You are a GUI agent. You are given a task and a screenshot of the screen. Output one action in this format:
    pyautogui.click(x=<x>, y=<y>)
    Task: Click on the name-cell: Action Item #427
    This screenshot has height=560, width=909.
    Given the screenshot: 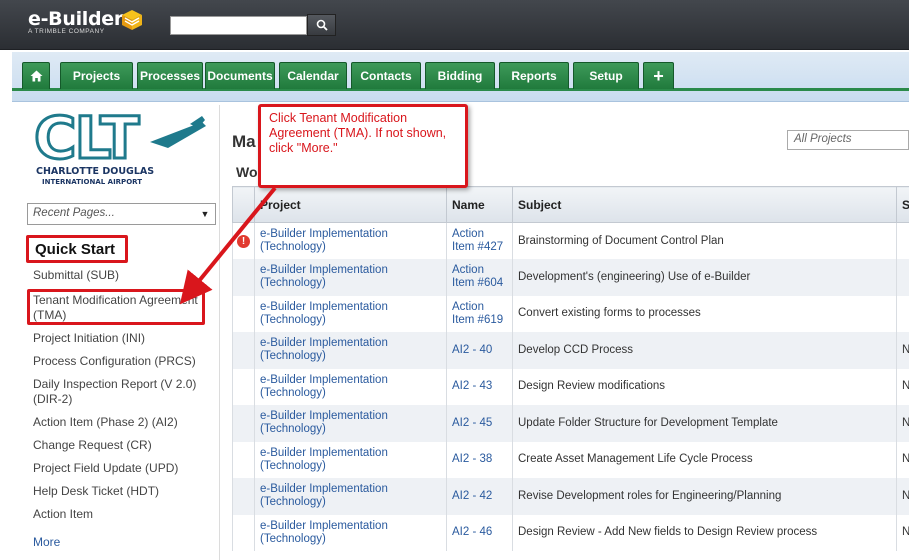 What is the action you would take?
    pyautogui.click(x=479, y=240)
    